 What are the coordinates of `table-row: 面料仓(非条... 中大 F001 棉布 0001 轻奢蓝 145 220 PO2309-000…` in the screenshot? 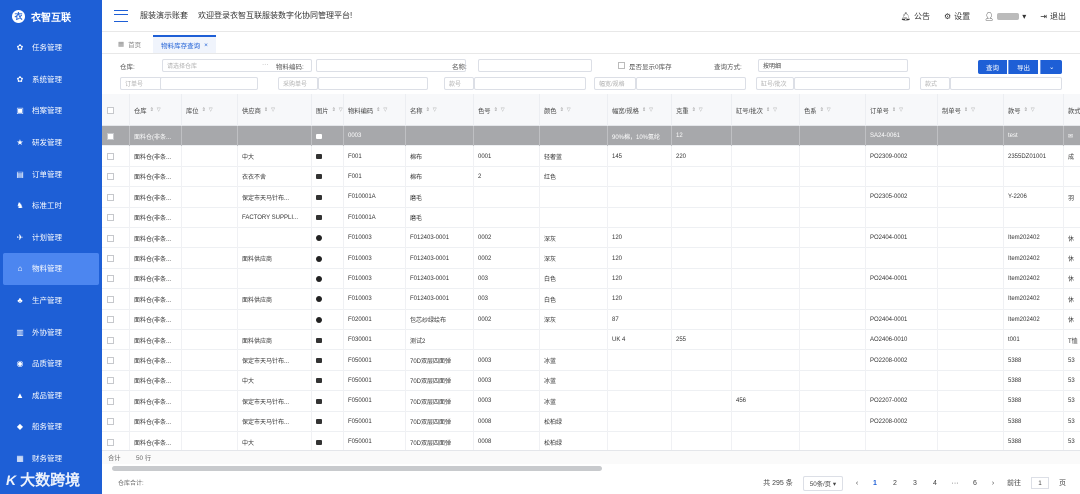 It's located at (591, 156).